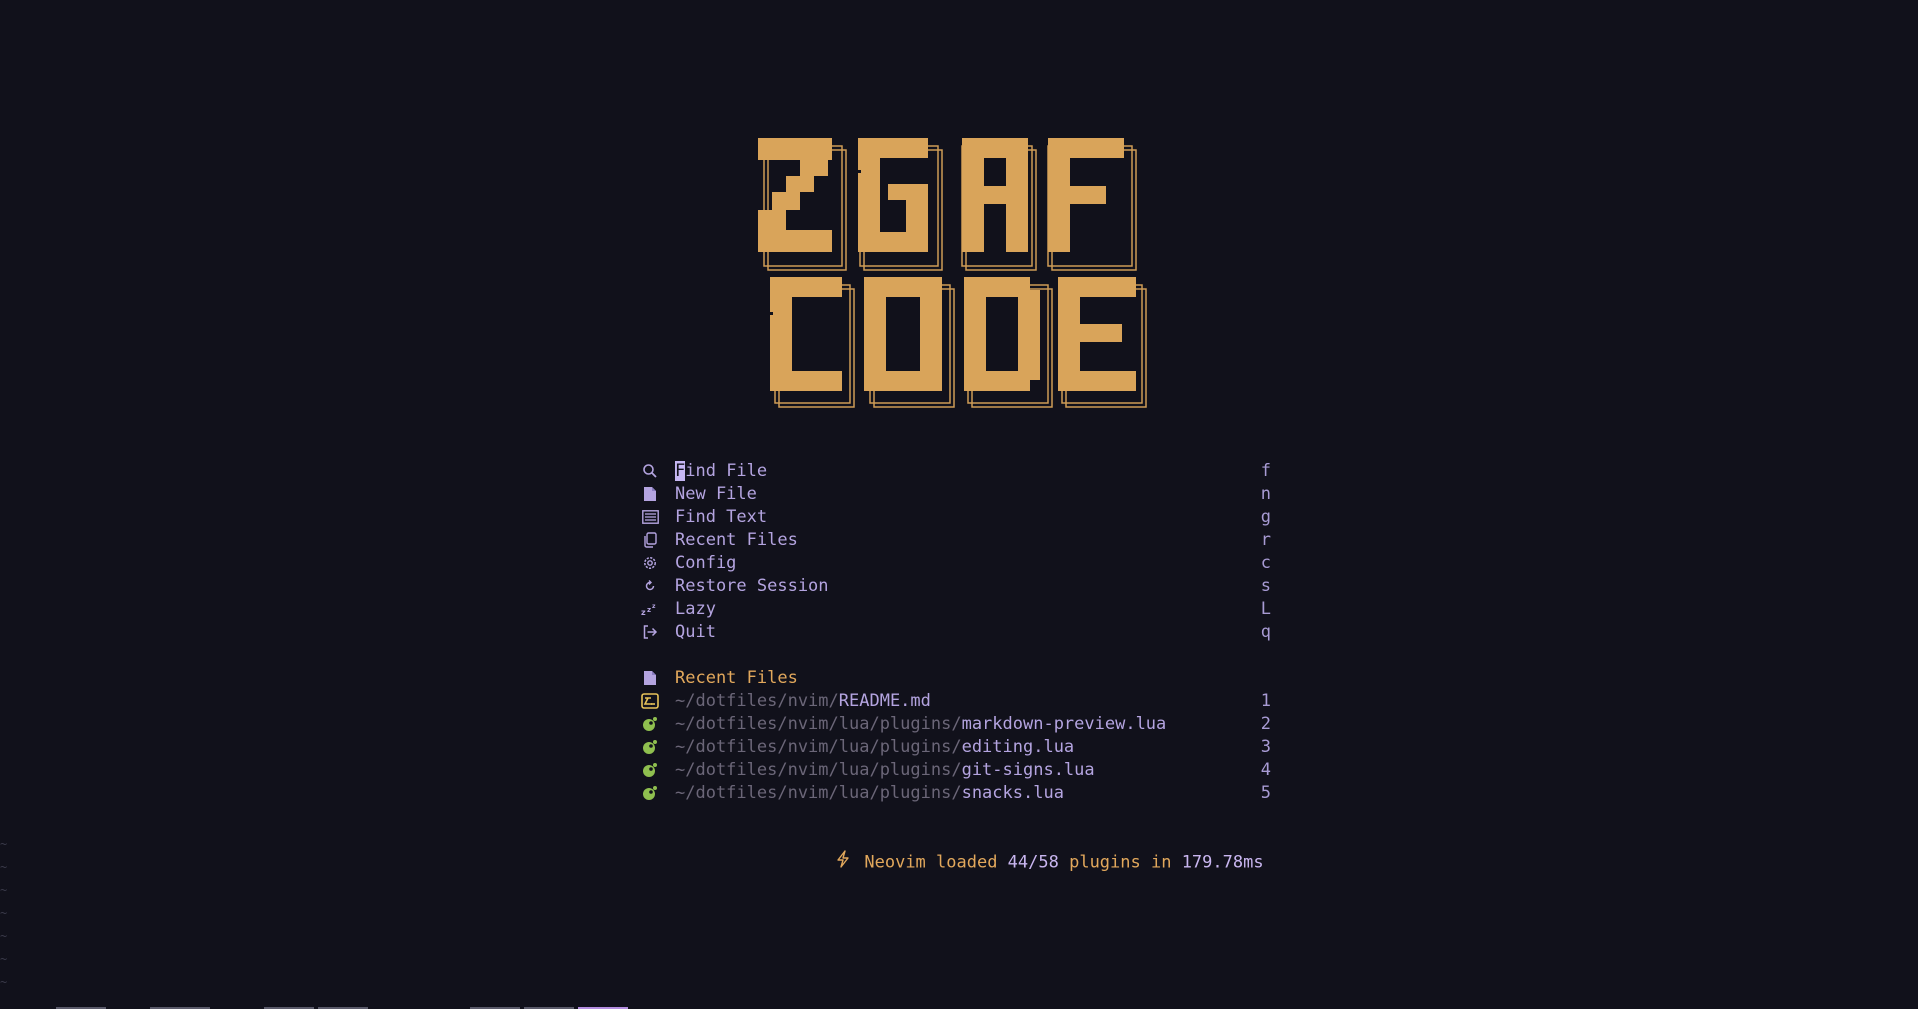  I want to click on file-name: README.md, so click(884, 701).